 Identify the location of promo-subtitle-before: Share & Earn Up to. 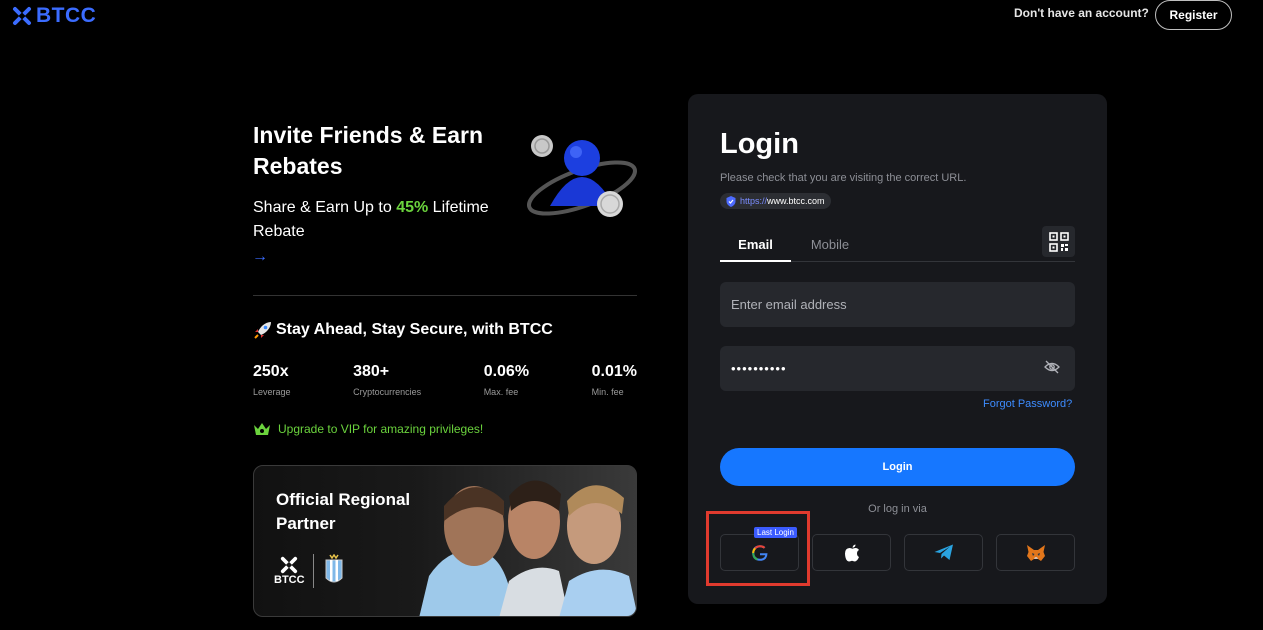
(325, 207).